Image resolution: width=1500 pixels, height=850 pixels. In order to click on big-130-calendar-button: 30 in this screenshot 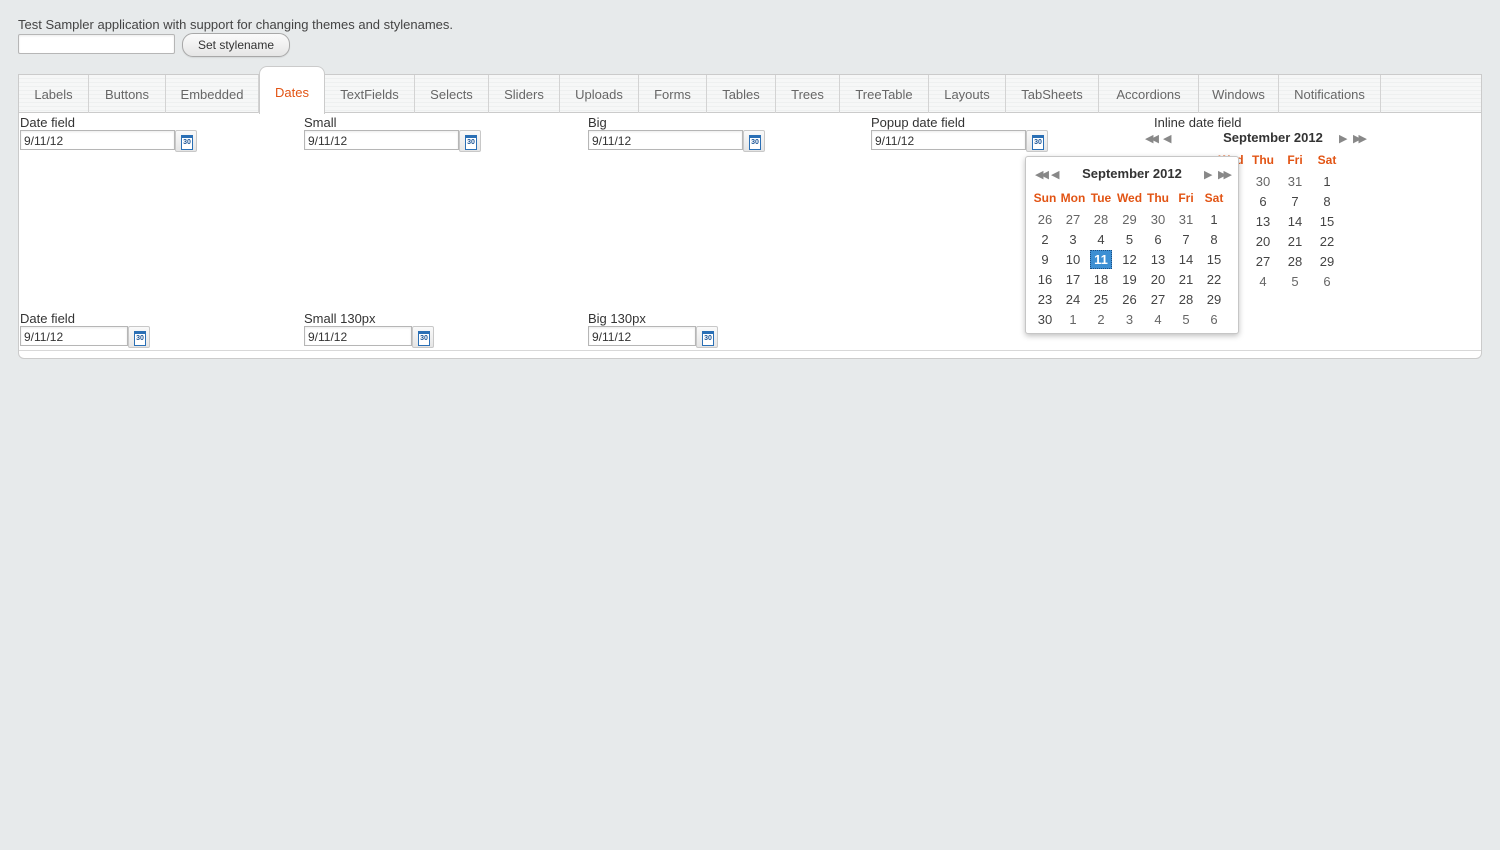, I will do `click(707, 337)`.